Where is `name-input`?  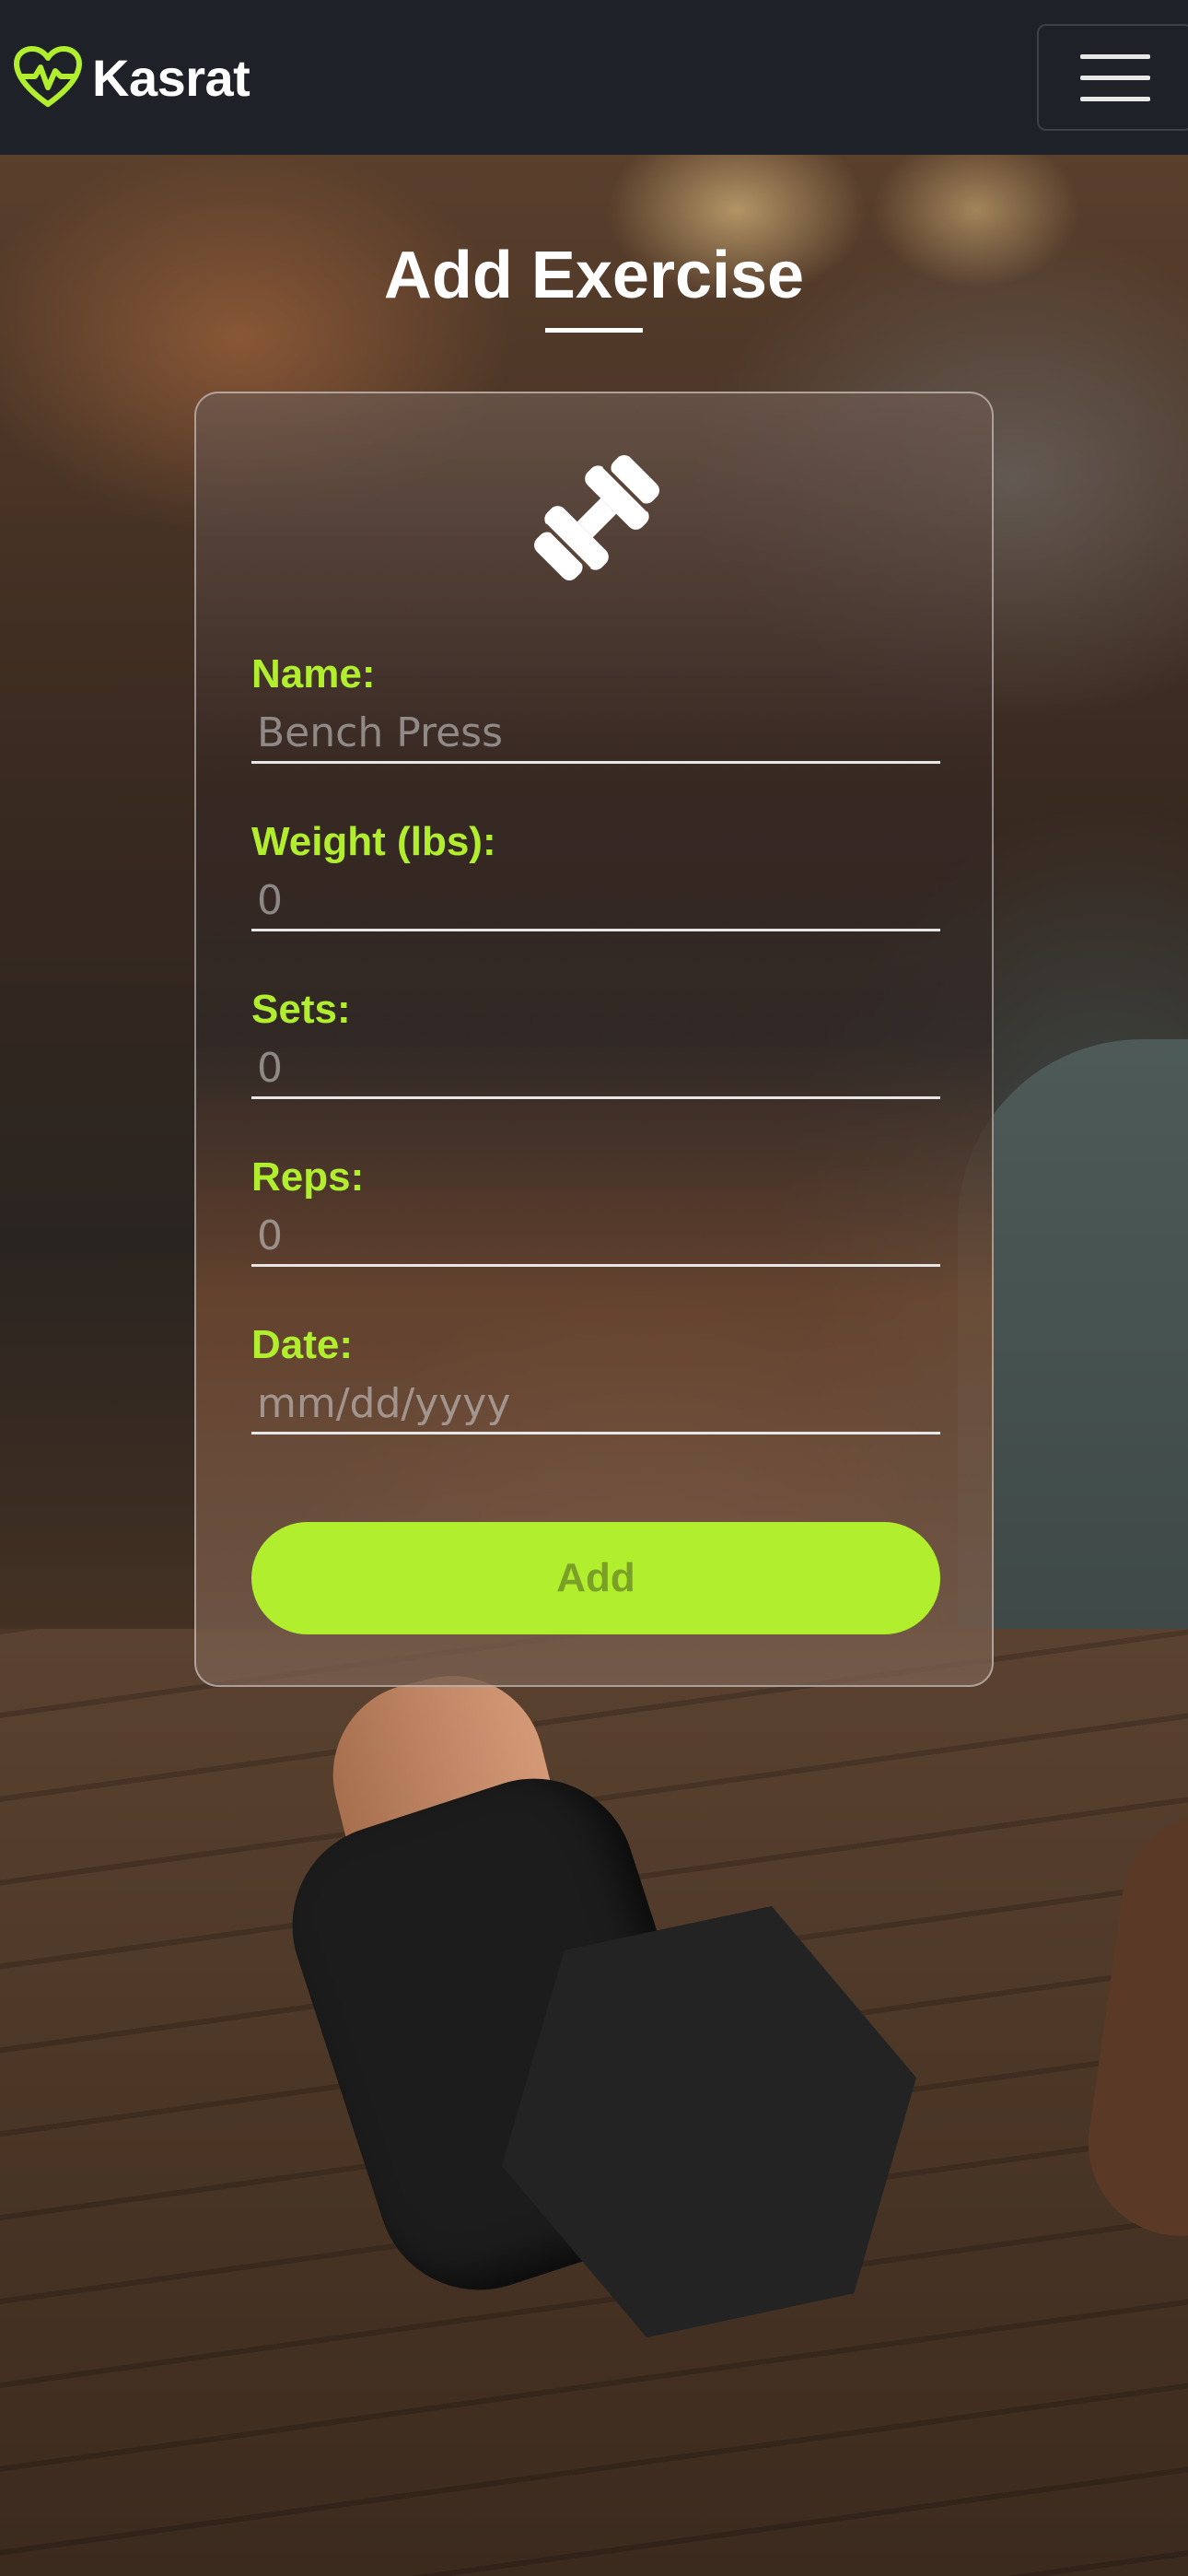 name-input is located at coordinates (595, 734).